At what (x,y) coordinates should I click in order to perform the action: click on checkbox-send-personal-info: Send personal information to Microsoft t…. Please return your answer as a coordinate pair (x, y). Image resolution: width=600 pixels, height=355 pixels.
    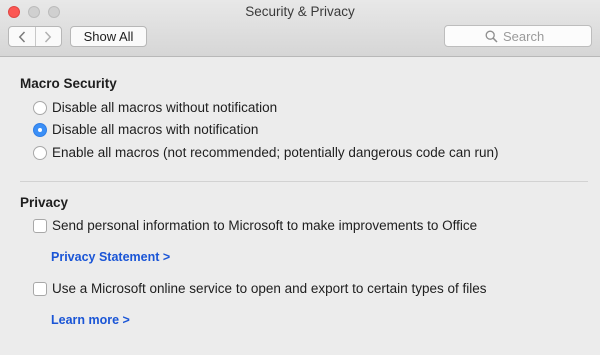
    Looking at the image, I should click on (255, 225).